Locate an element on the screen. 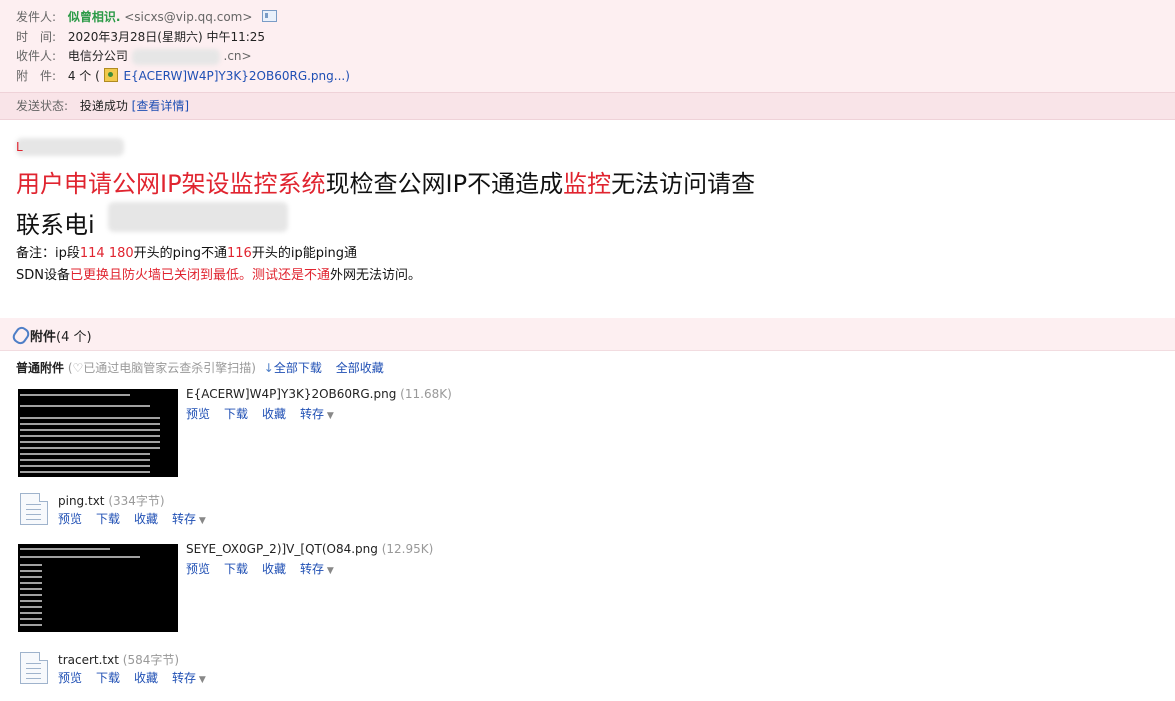  time-value: 2020年3月28日(星期六) 中午11:25 is located at coordinates (166, 37).